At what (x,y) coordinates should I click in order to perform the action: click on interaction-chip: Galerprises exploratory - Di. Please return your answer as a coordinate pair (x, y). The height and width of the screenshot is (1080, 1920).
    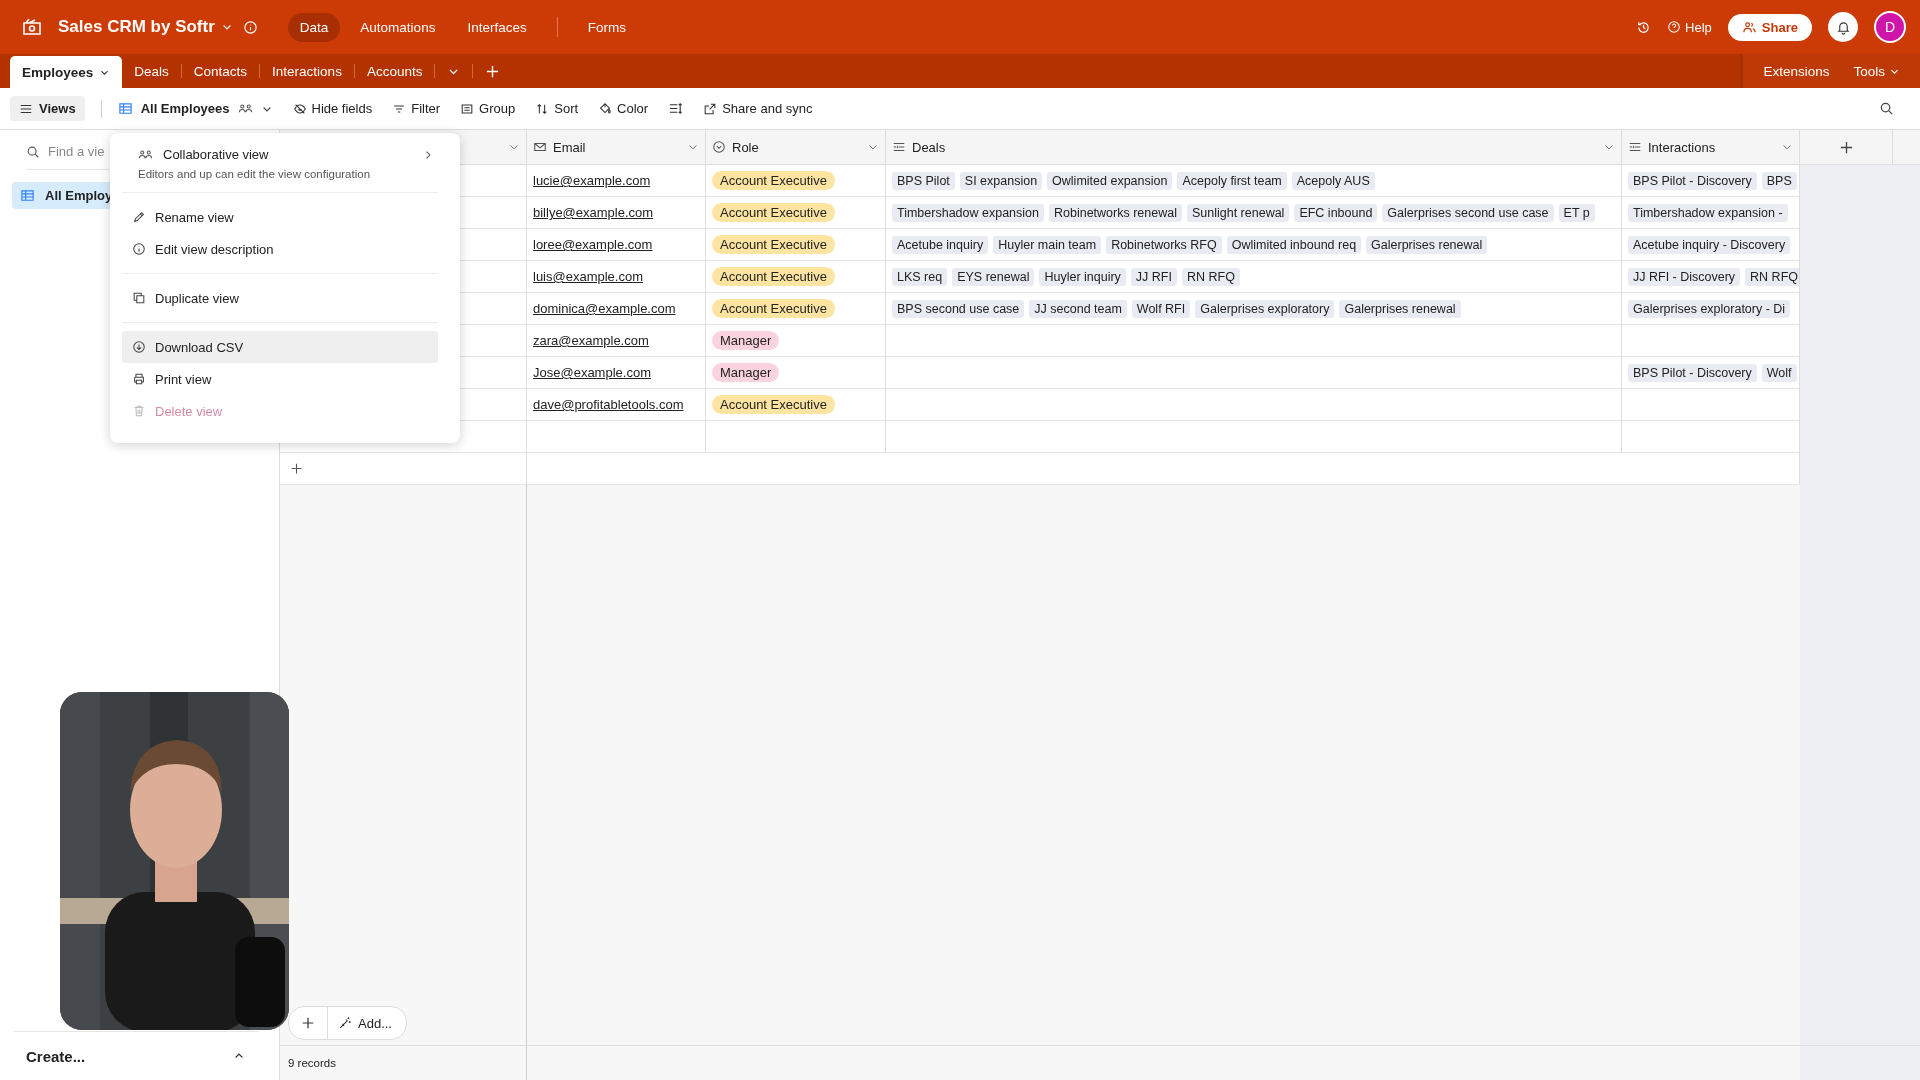
    Looking at the image, I should click on (1709, 308).